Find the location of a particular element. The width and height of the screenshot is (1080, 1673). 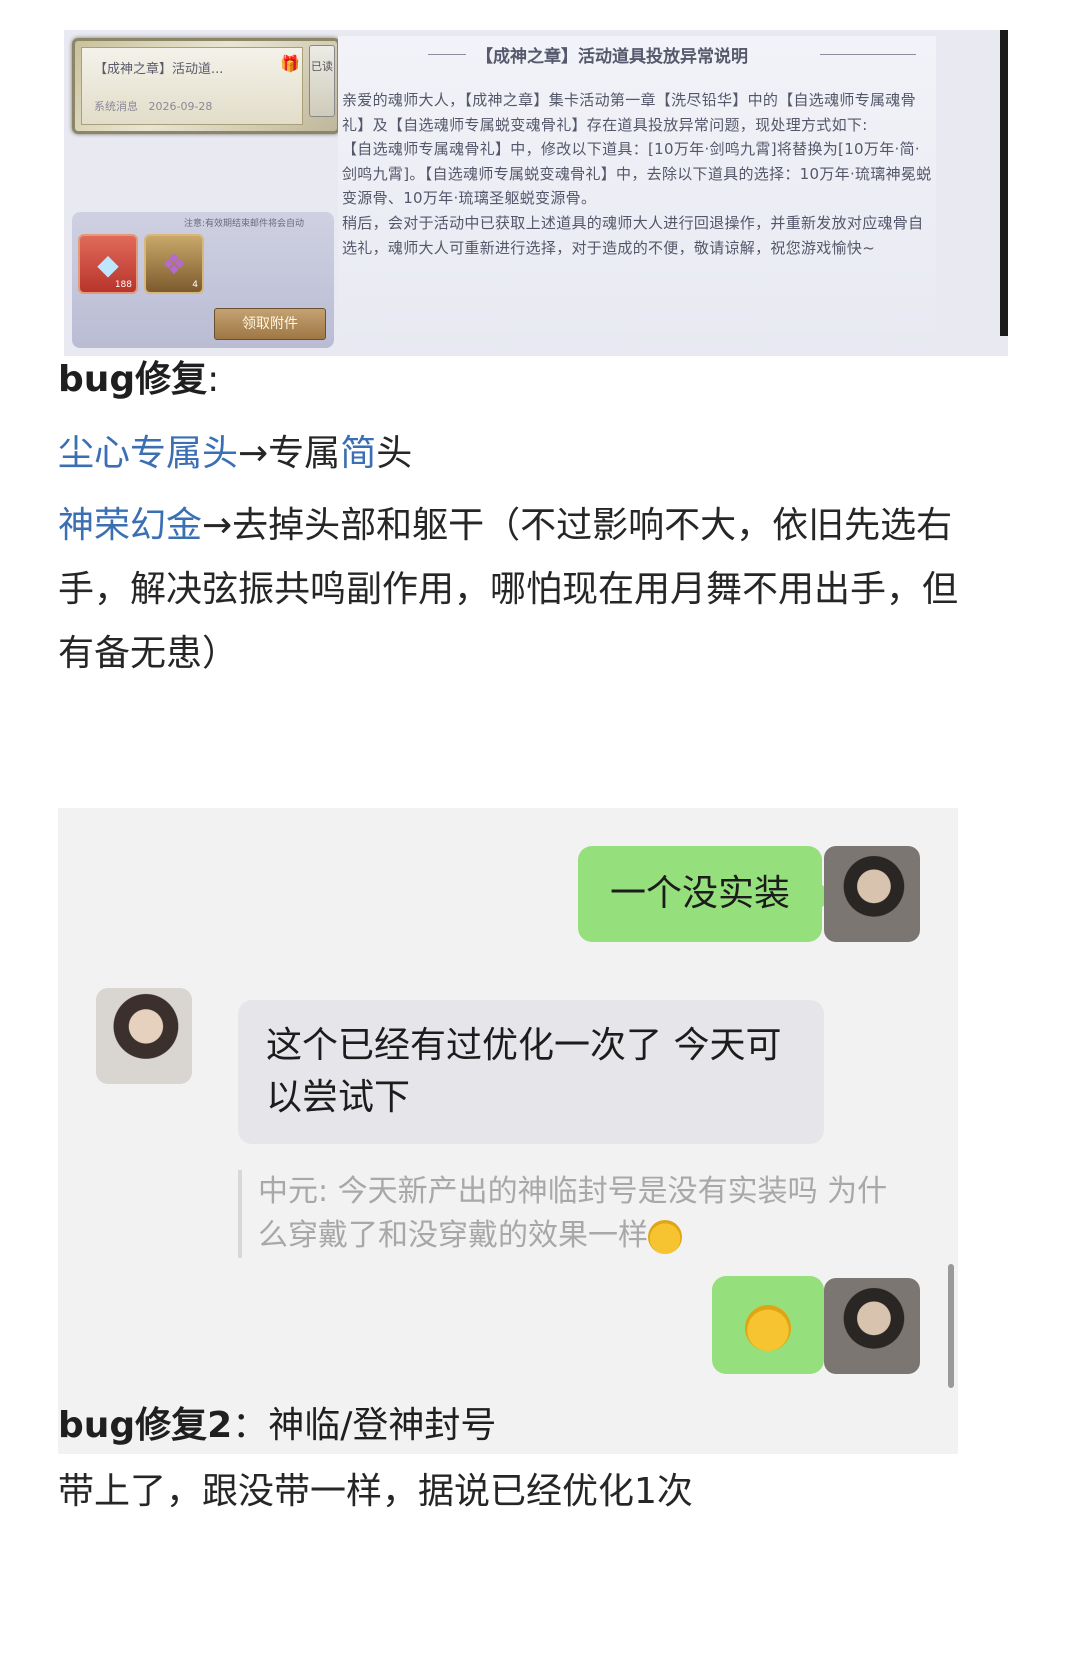

attachment-panel: 注意:有效期结束邮件将会自动 ◆ 188 ❖ 4 领取附件 is located at coordinates (203, 280).